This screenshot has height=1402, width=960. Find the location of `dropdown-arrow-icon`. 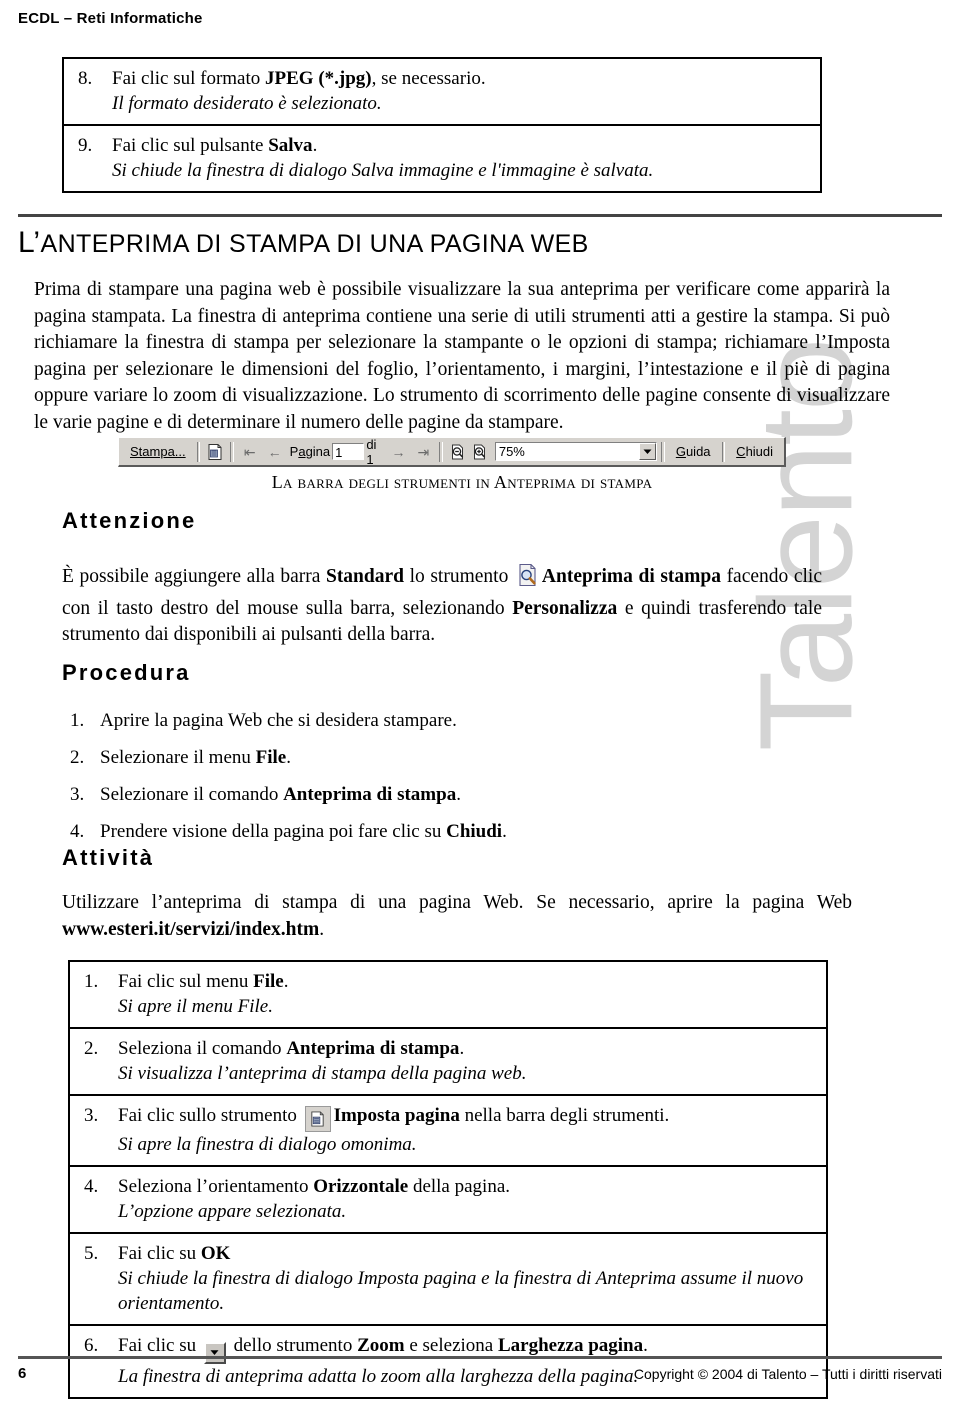

dropdown-arrow-icon is located at coordinates (214, 1352).